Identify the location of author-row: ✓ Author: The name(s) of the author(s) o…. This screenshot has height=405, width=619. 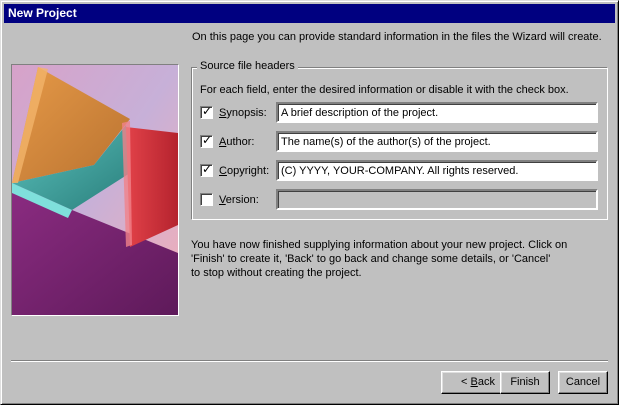
(400, 142).